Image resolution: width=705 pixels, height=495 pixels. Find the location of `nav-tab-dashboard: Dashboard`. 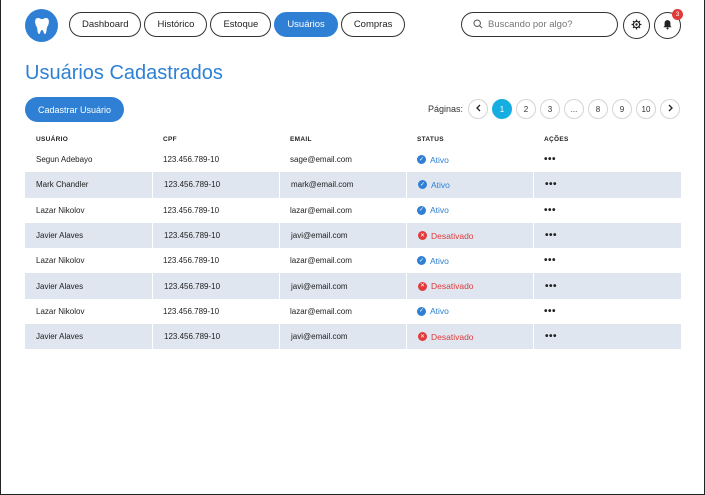

nav-tab-dashboard: Dashboard is located at coordinates (105, 24).